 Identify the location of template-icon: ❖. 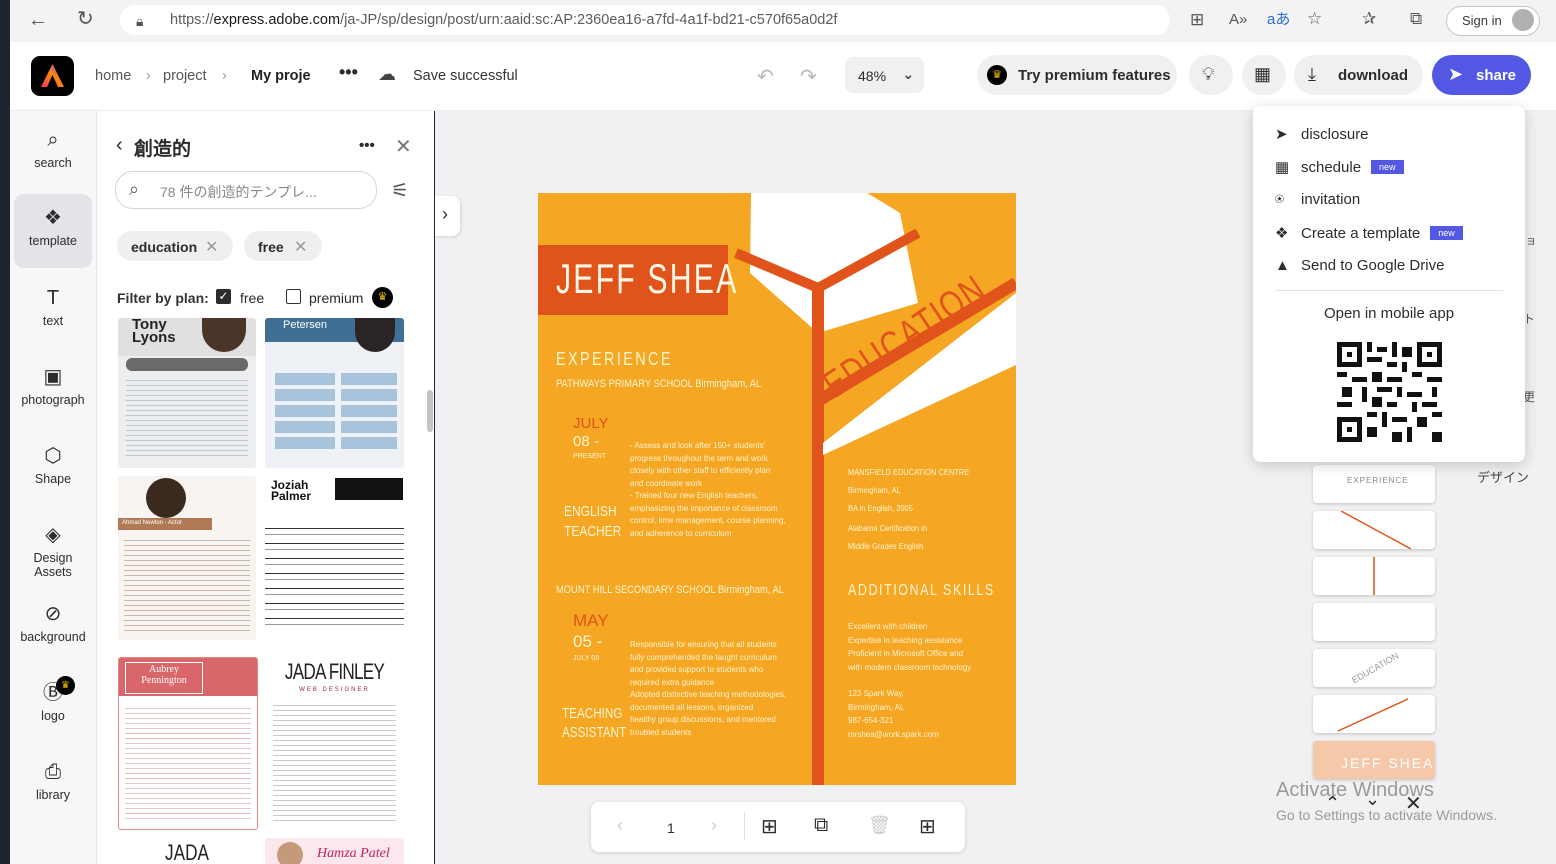
(53, 218).